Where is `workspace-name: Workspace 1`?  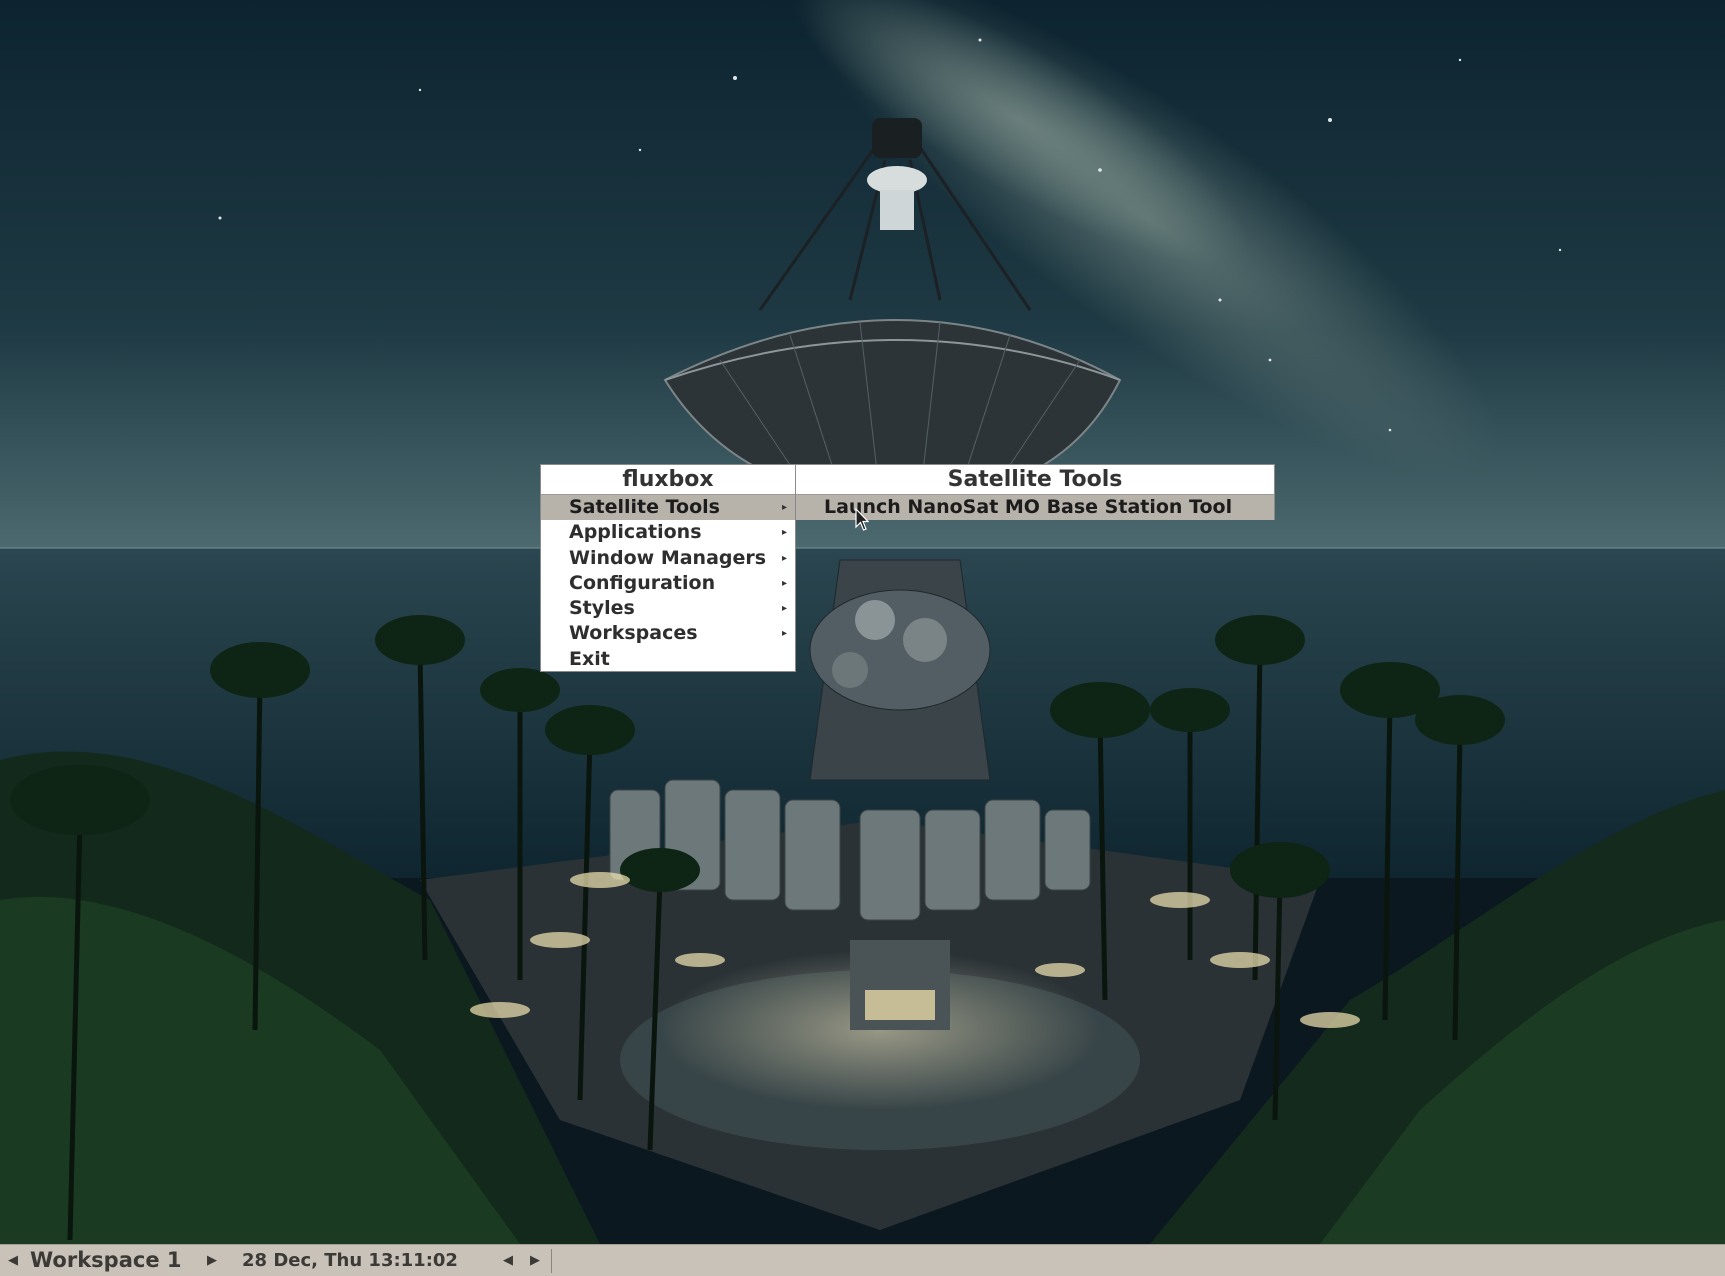 workspace-name: Workspace 1 is located at coordinates (105, 1260).